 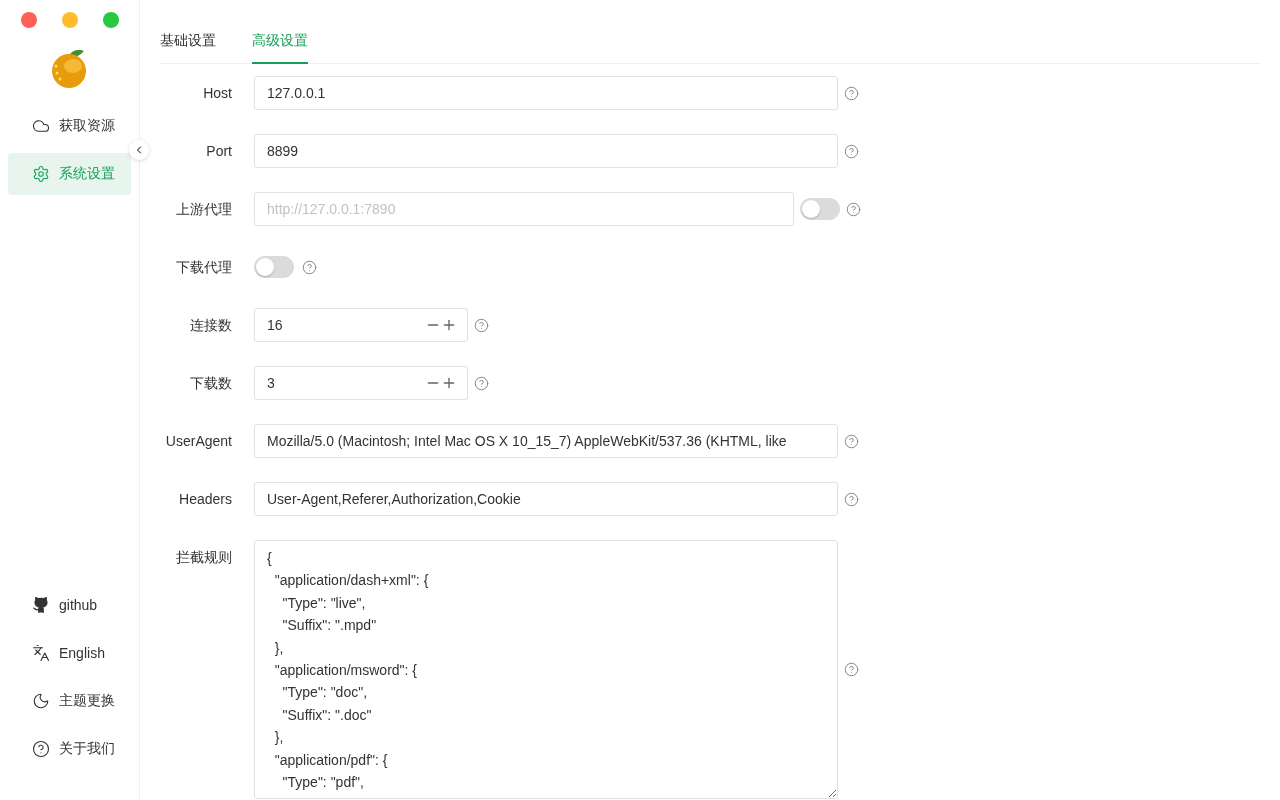 I want to click on sidebar-item: 主题更换, so click(x=69, y=701).